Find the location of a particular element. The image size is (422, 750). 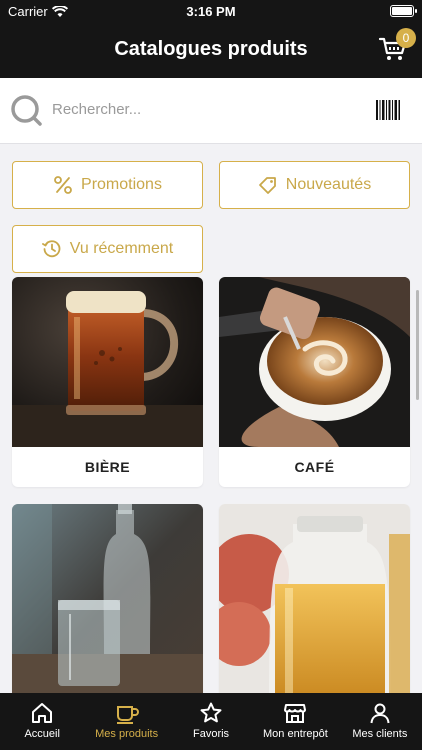

store-icon is located at coordinates (295, 713).